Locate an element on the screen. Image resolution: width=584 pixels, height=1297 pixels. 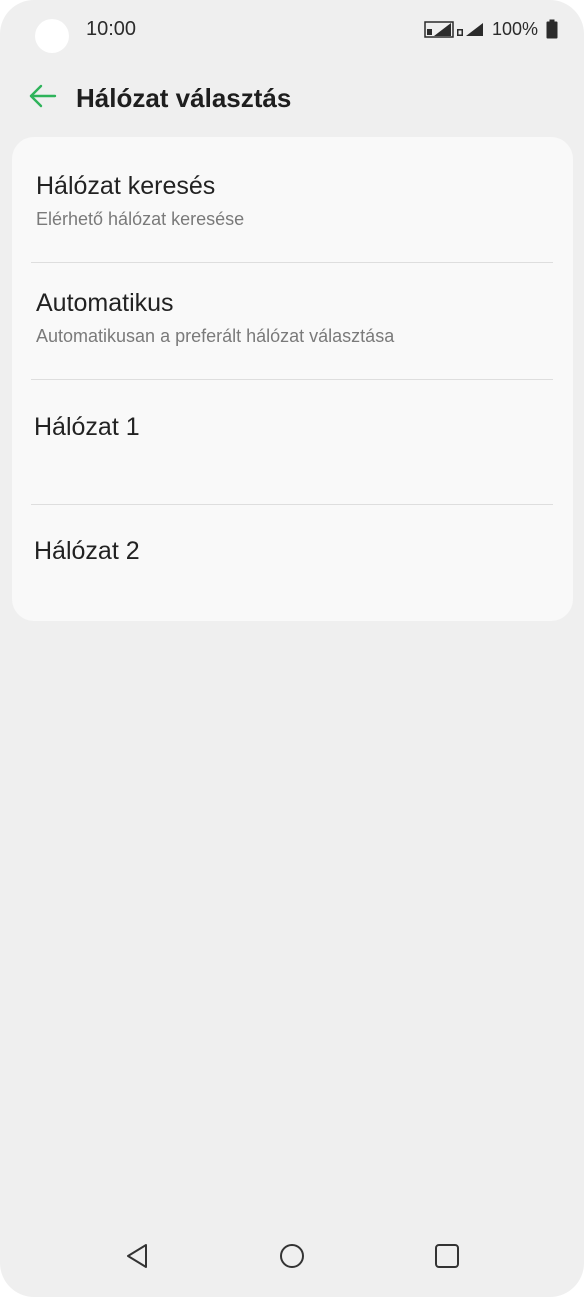
list-item-title: Hálózat keresés is located at coordinates (126, 186).